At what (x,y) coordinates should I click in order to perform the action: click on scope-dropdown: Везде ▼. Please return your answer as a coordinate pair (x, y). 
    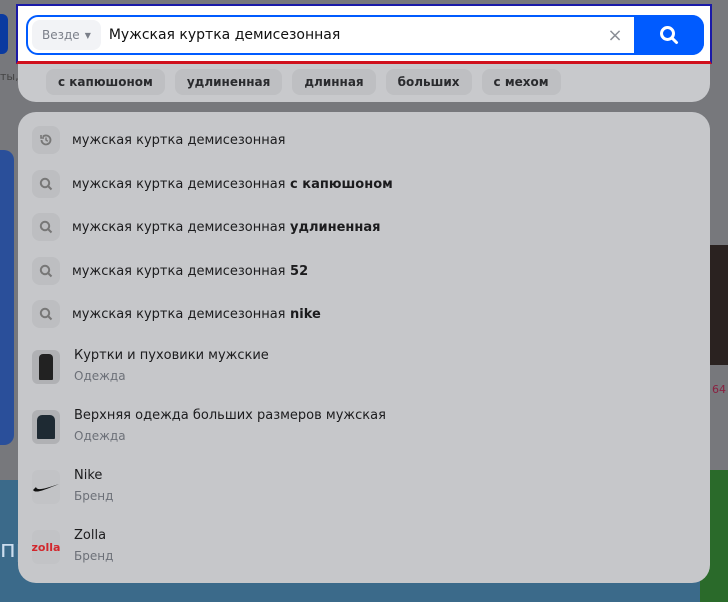
    Looking at the image, I should click on (66, 35).